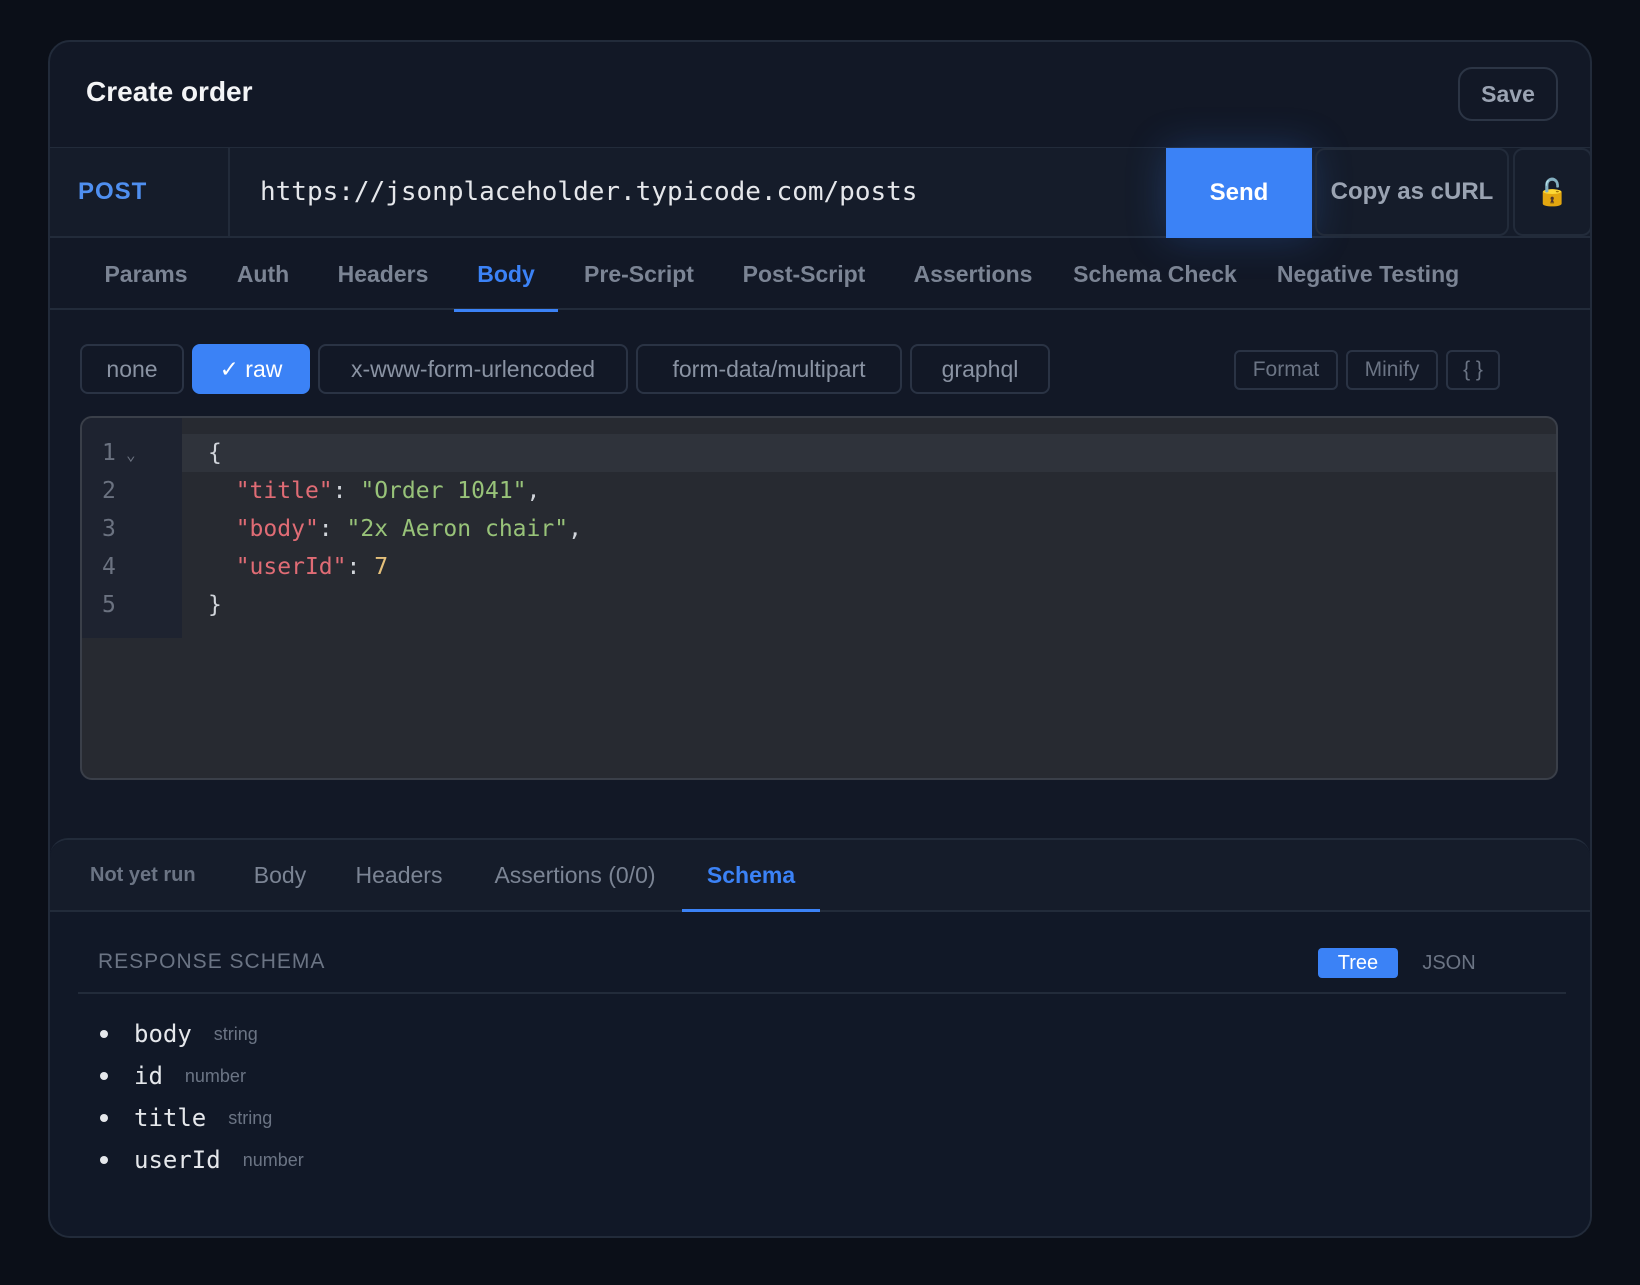 This screenshot has height=1285, width=1640. Describe the element at coordinates (173, 1076) in the screenshot. I see `schema-field: id number` at that location.